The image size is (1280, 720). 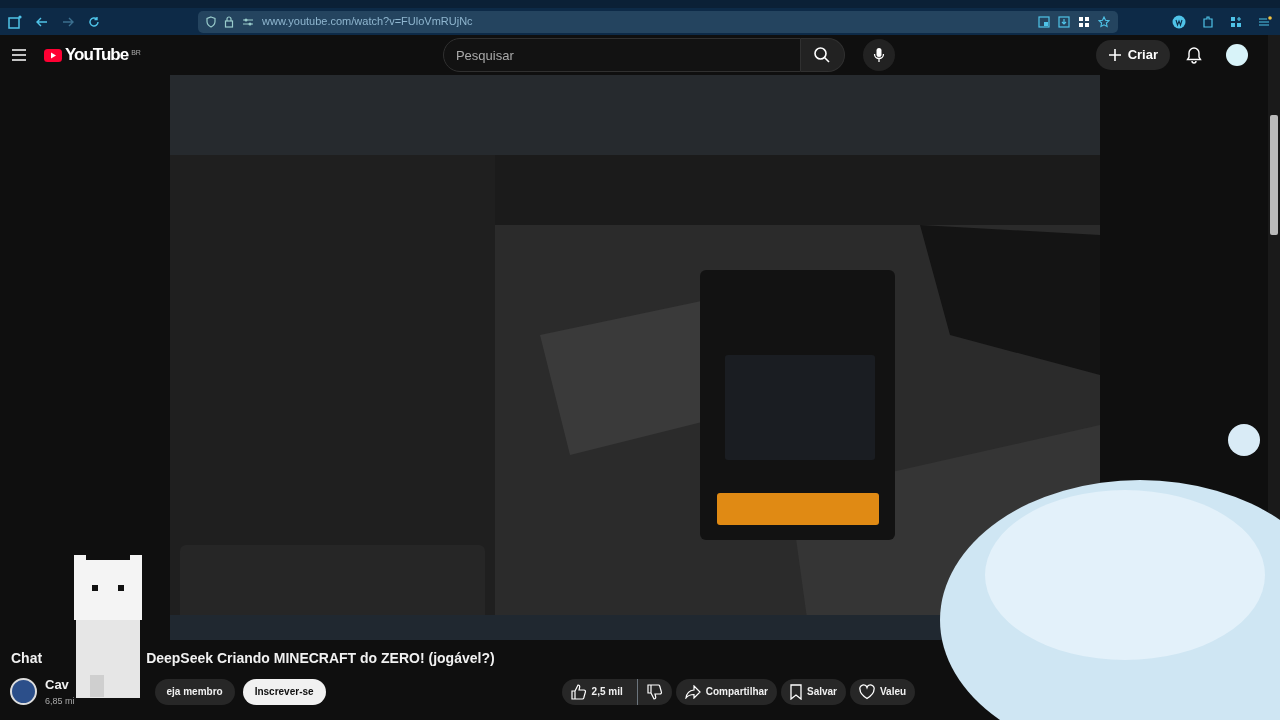 What do you see at coordinates (658, 21) in the screenshot?
I see `address-bar: www.youtube.com/watch?v=FUloVmRUjNc` at bounding box center [658, 21].